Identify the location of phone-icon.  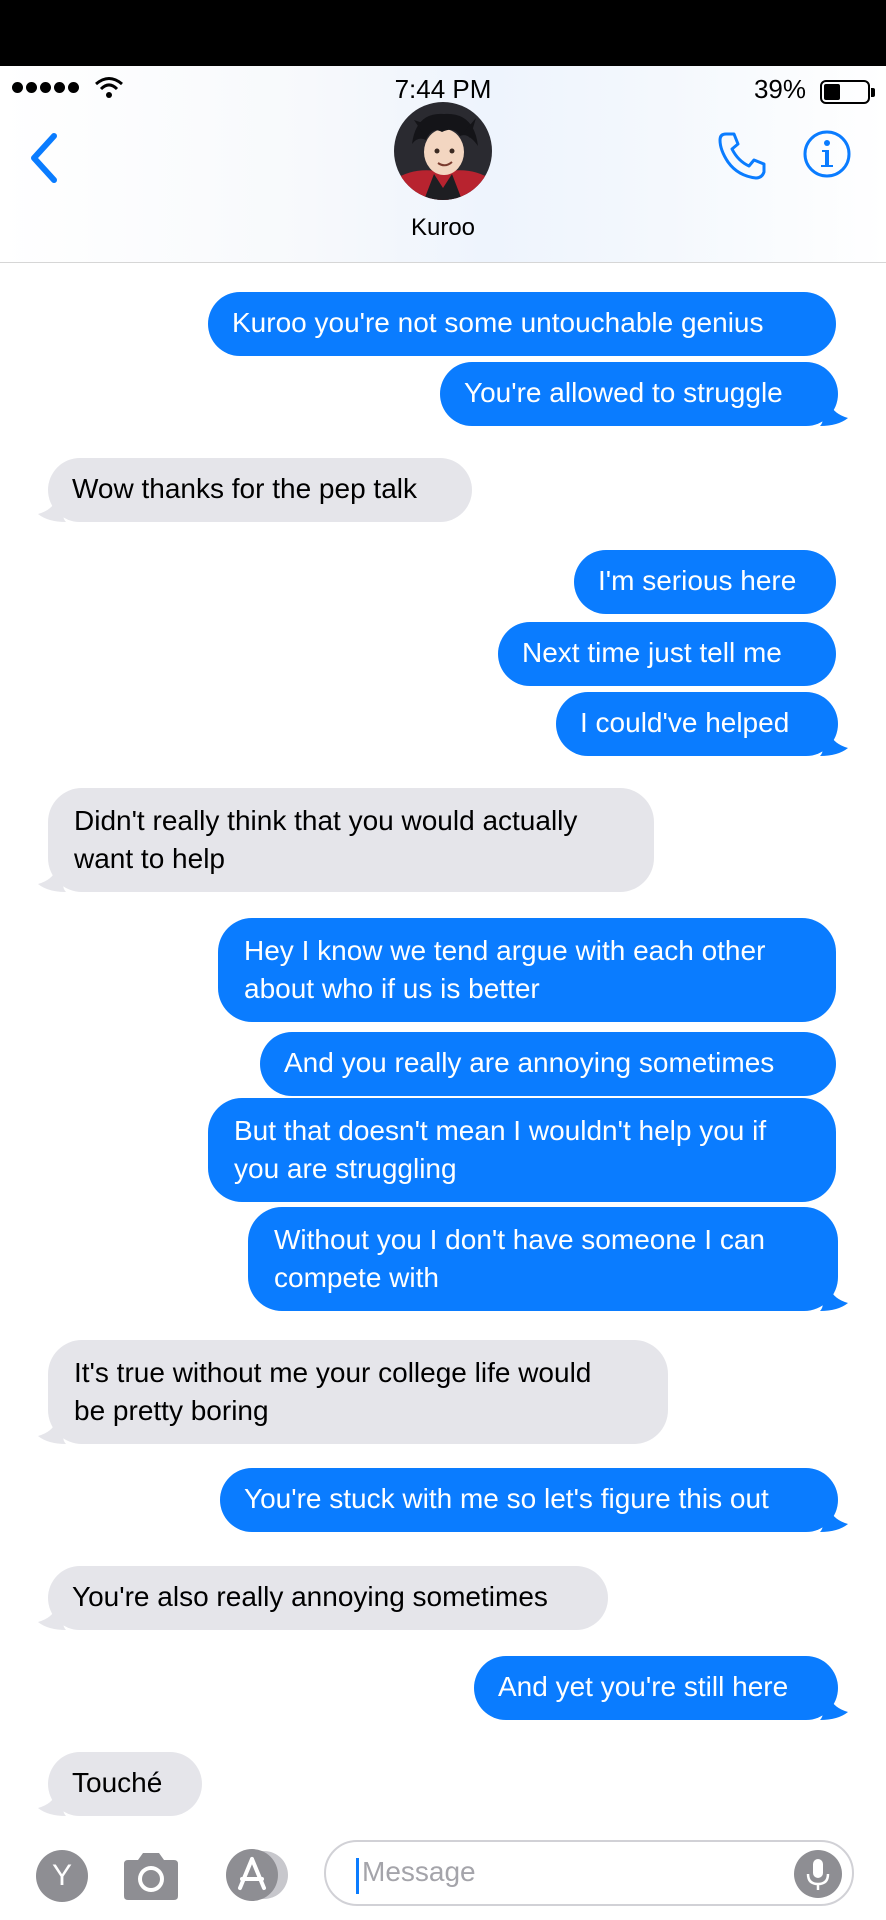
(742, 156).